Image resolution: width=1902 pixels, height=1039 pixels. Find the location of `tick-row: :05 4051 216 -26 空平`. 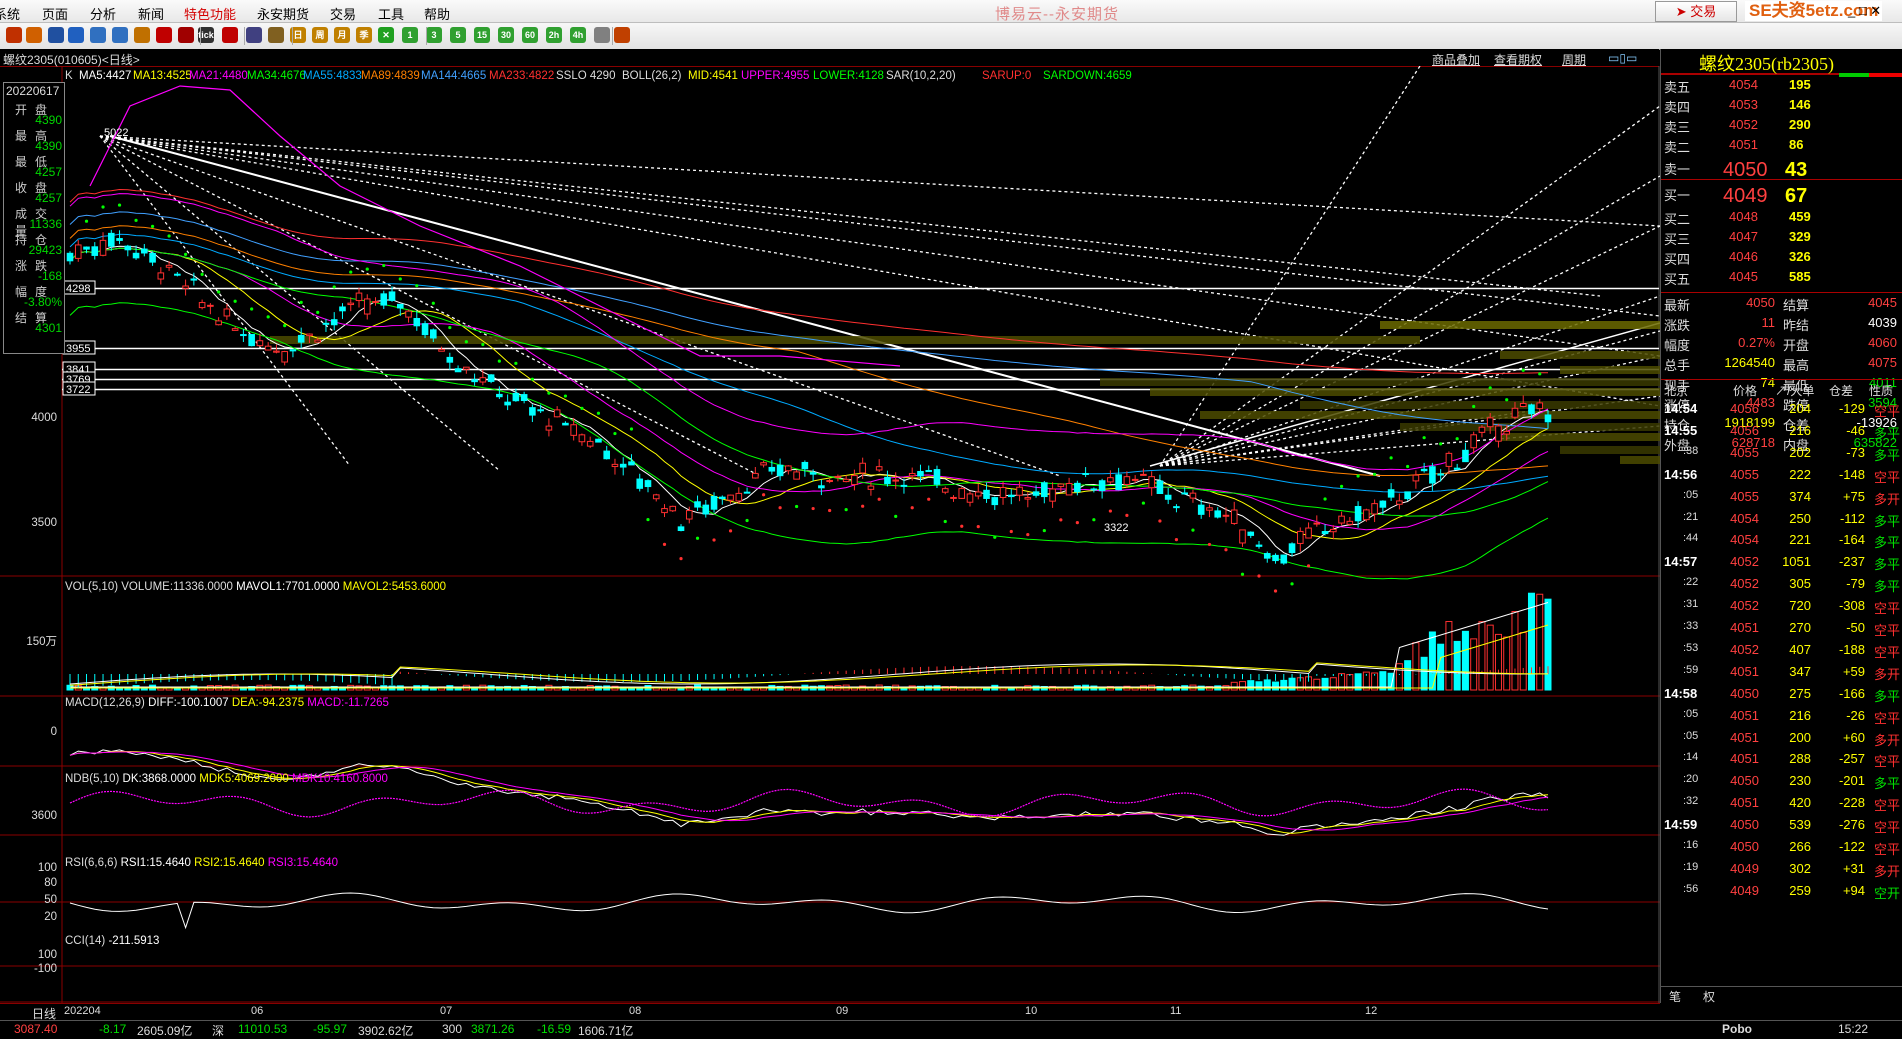

tick-row: :05 4051 216 -26 空平 is located at coordinates (1781, 719).